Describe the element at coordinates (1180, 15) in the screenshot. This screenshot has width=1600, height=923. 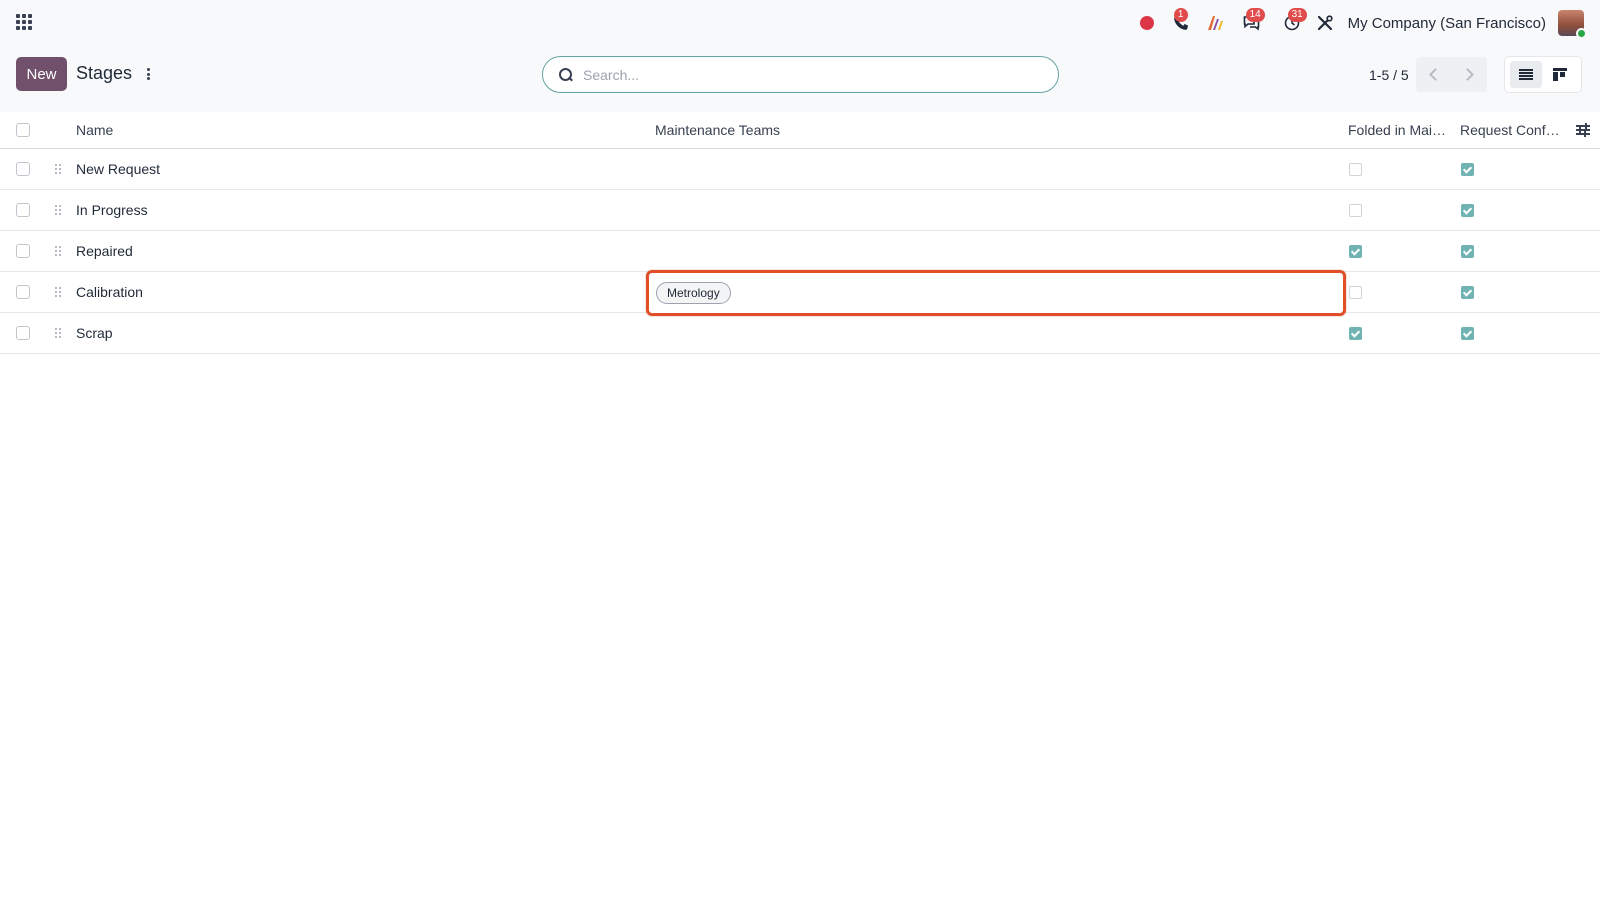
I see `phone-badge: 1` at that location.